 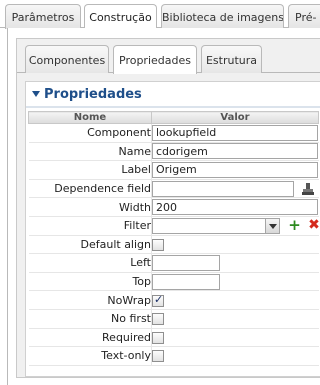 I want to click on sub-tab-bar: Componentes Propriedades Estrutura, so click(x=168, y=56).